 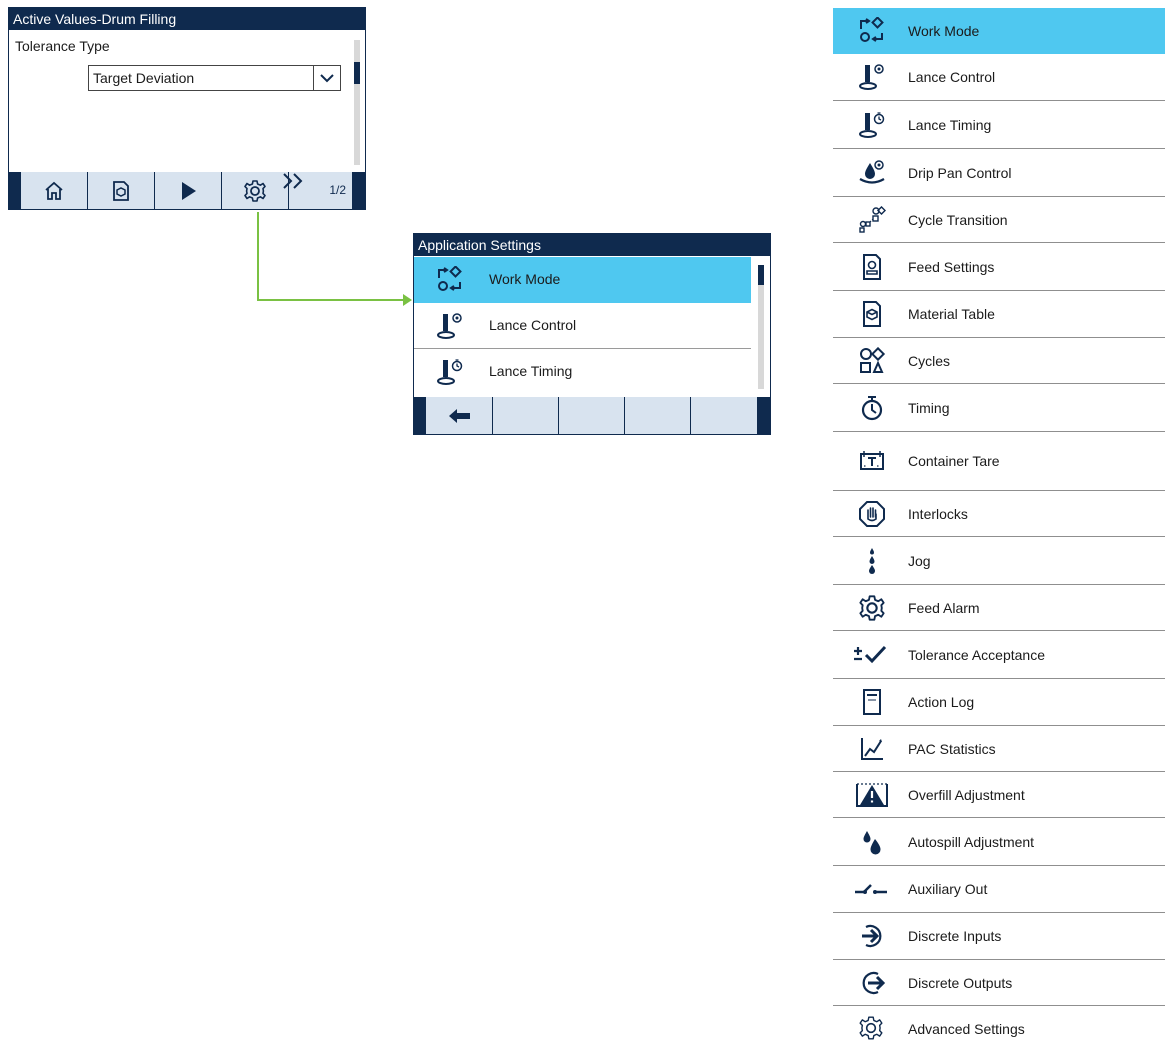 I want to click on drops-icon, so click(x=872, y=842).